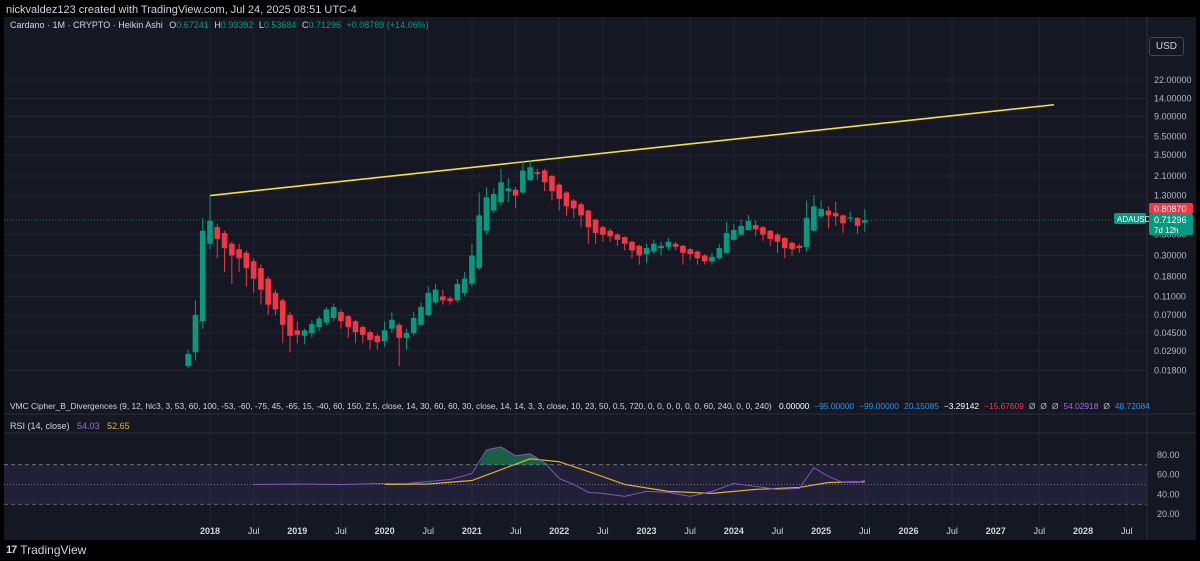 The width and height of the screenshot is (1200, 561). Describe the element at coordinates (996, 531) in the screenshot. I see `time-tick-label: 2027` at that location.